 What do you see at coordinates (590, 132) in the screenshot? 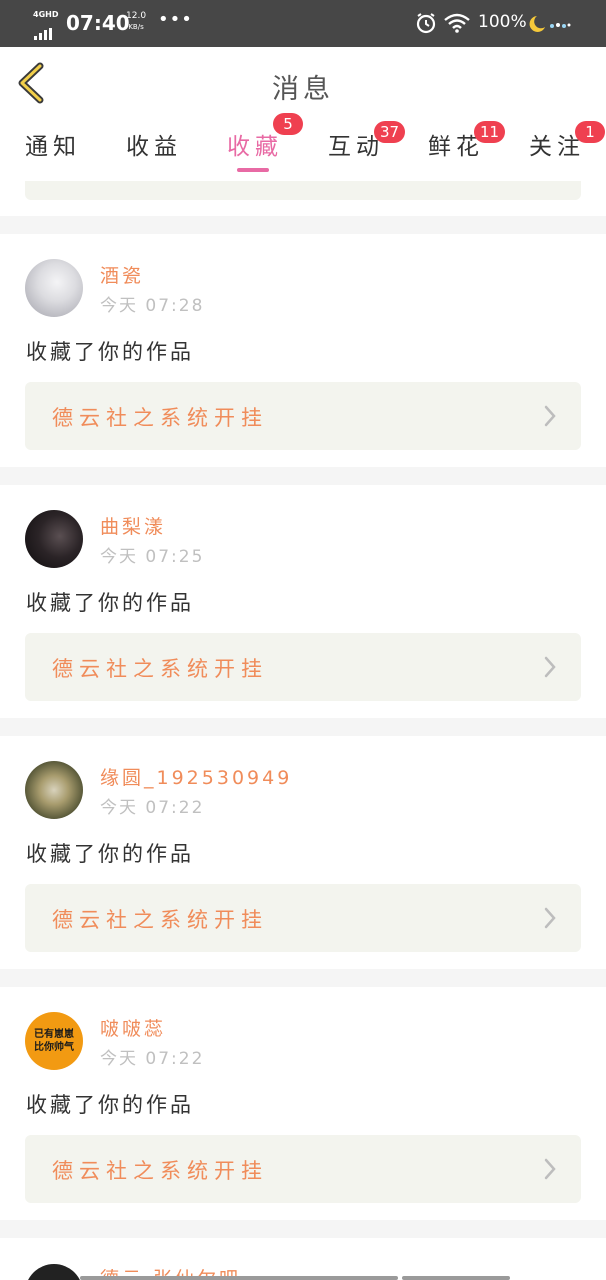
I see `tab-badge: 1` at bounding box center [590, 132].